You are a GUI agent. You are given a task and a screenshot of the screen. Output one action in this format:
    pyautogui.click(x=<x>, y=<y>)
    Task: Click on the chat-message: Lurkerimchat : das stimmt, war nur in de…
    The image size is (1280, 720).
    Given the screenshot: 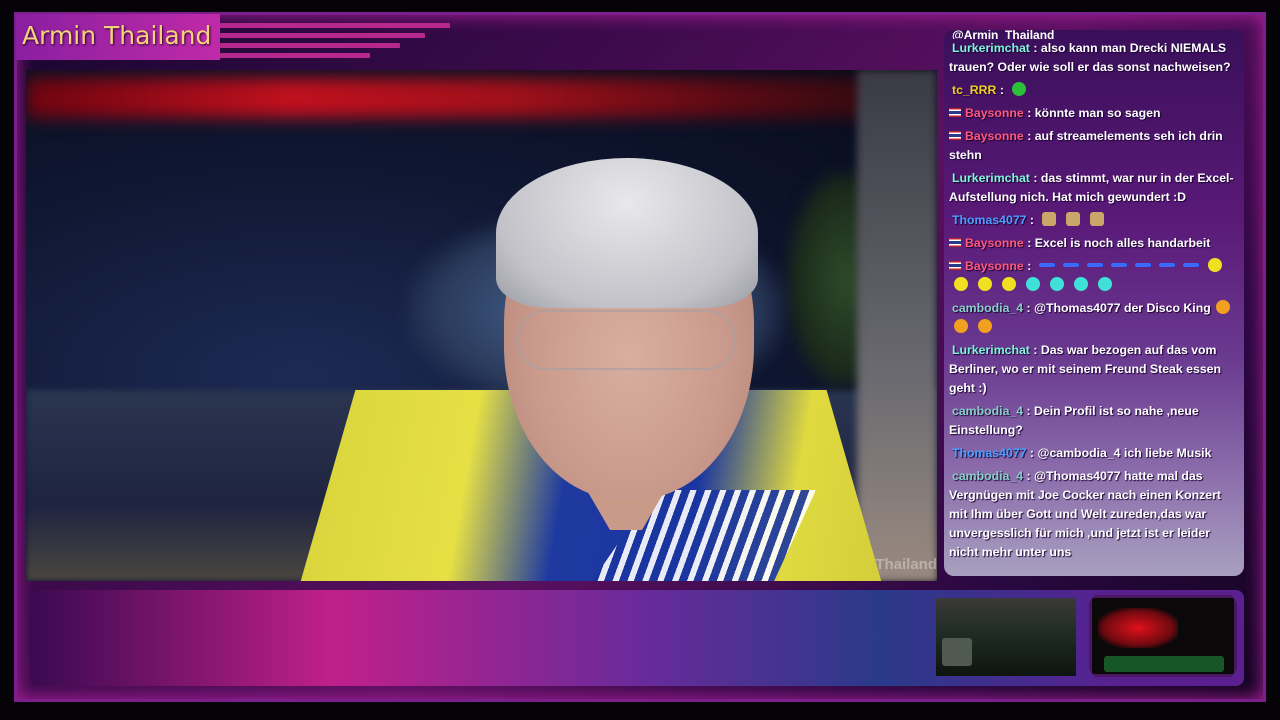 What is the action you would take?
    pyautogui.click(x=1095, y=188)
    